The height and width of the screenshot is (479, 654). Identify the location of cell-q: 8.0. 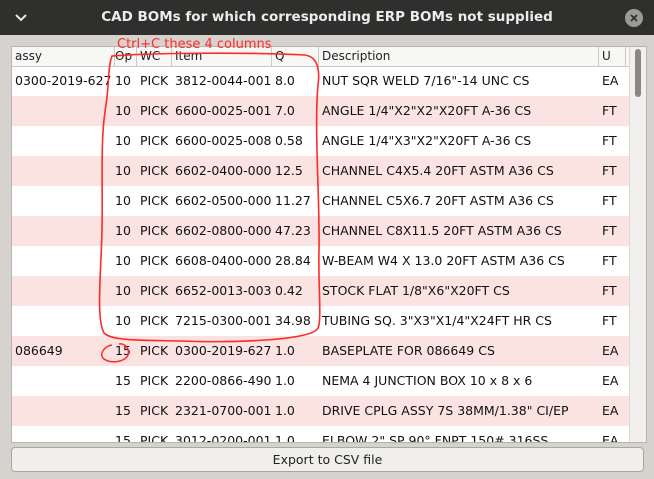
(285, 80).